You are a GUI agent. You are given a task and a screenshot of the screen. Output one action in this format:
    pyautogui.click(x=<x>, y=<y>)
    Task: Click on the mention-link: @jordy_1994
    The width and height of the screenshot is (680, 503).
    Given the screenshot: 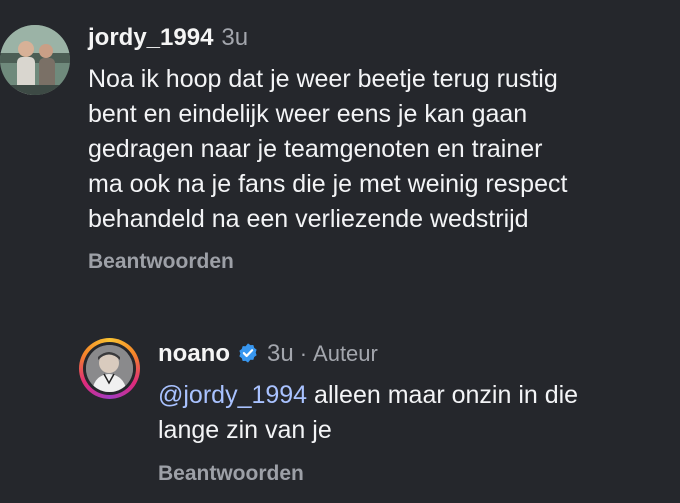 What is the action you would take?
    pyautogui.click(x=232, y=395)
    